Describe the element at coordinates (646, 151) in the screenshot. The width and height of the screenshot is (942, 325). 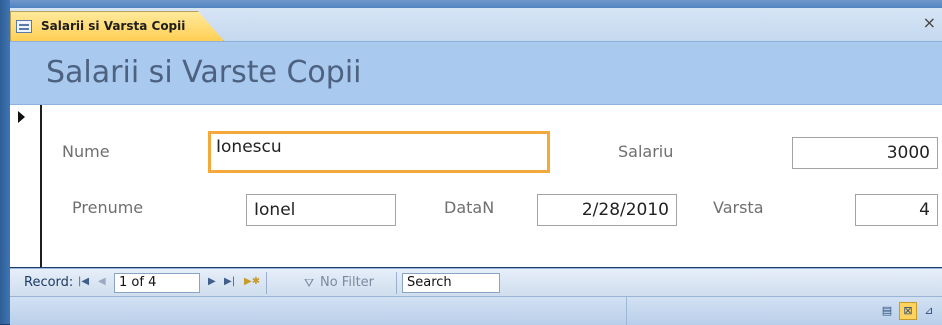
I see `salariu-label: Salariu` at that location.